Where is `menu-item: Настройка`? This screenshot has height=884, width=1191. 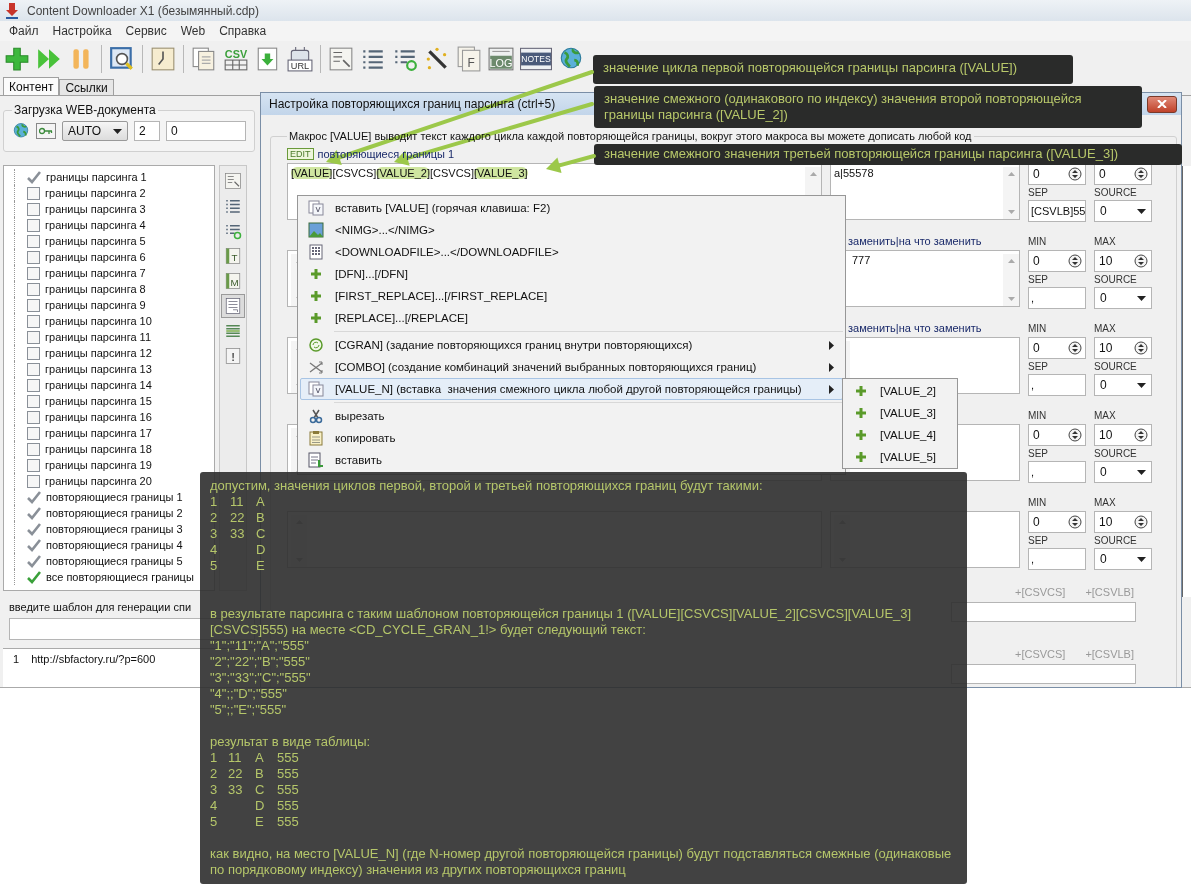 menu-item: Настройка is located at coordinates (82, 31).